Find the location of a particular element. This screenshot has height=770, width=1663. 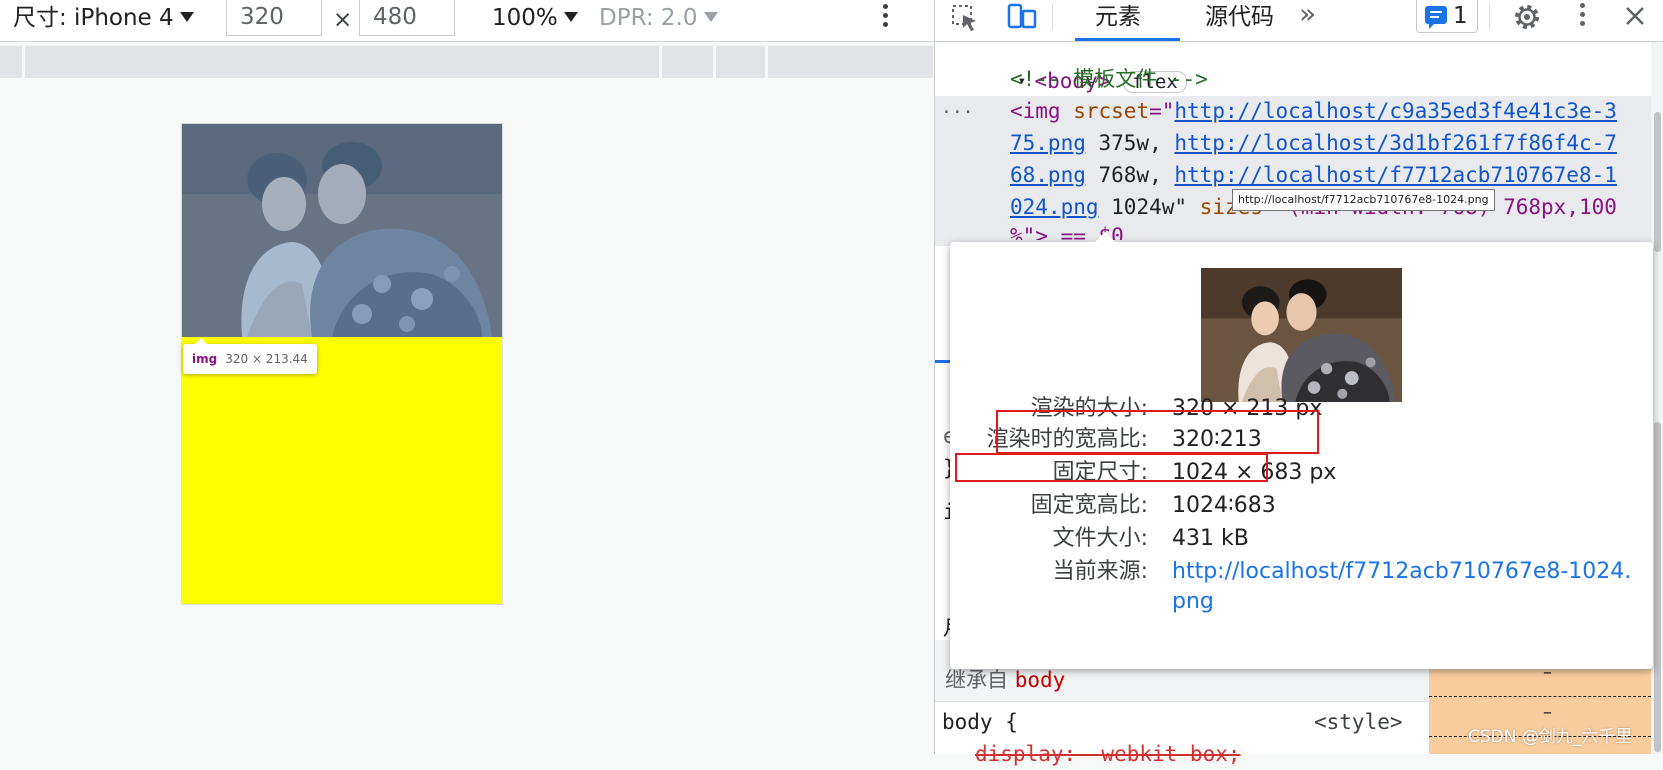

device-label: 尺寸: iPhone 4 is located at coordinates (93, 18).